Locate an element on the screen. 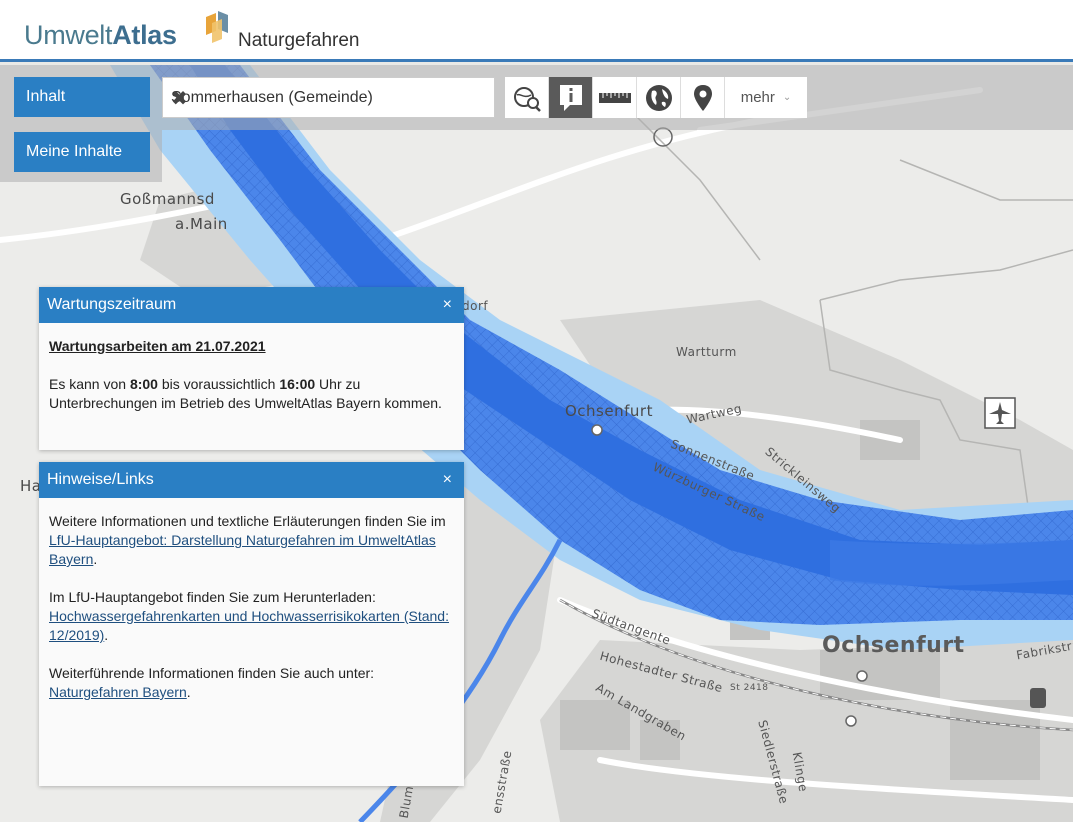  map-label-st2418: St 2418 is located at coordinates (749, 688).